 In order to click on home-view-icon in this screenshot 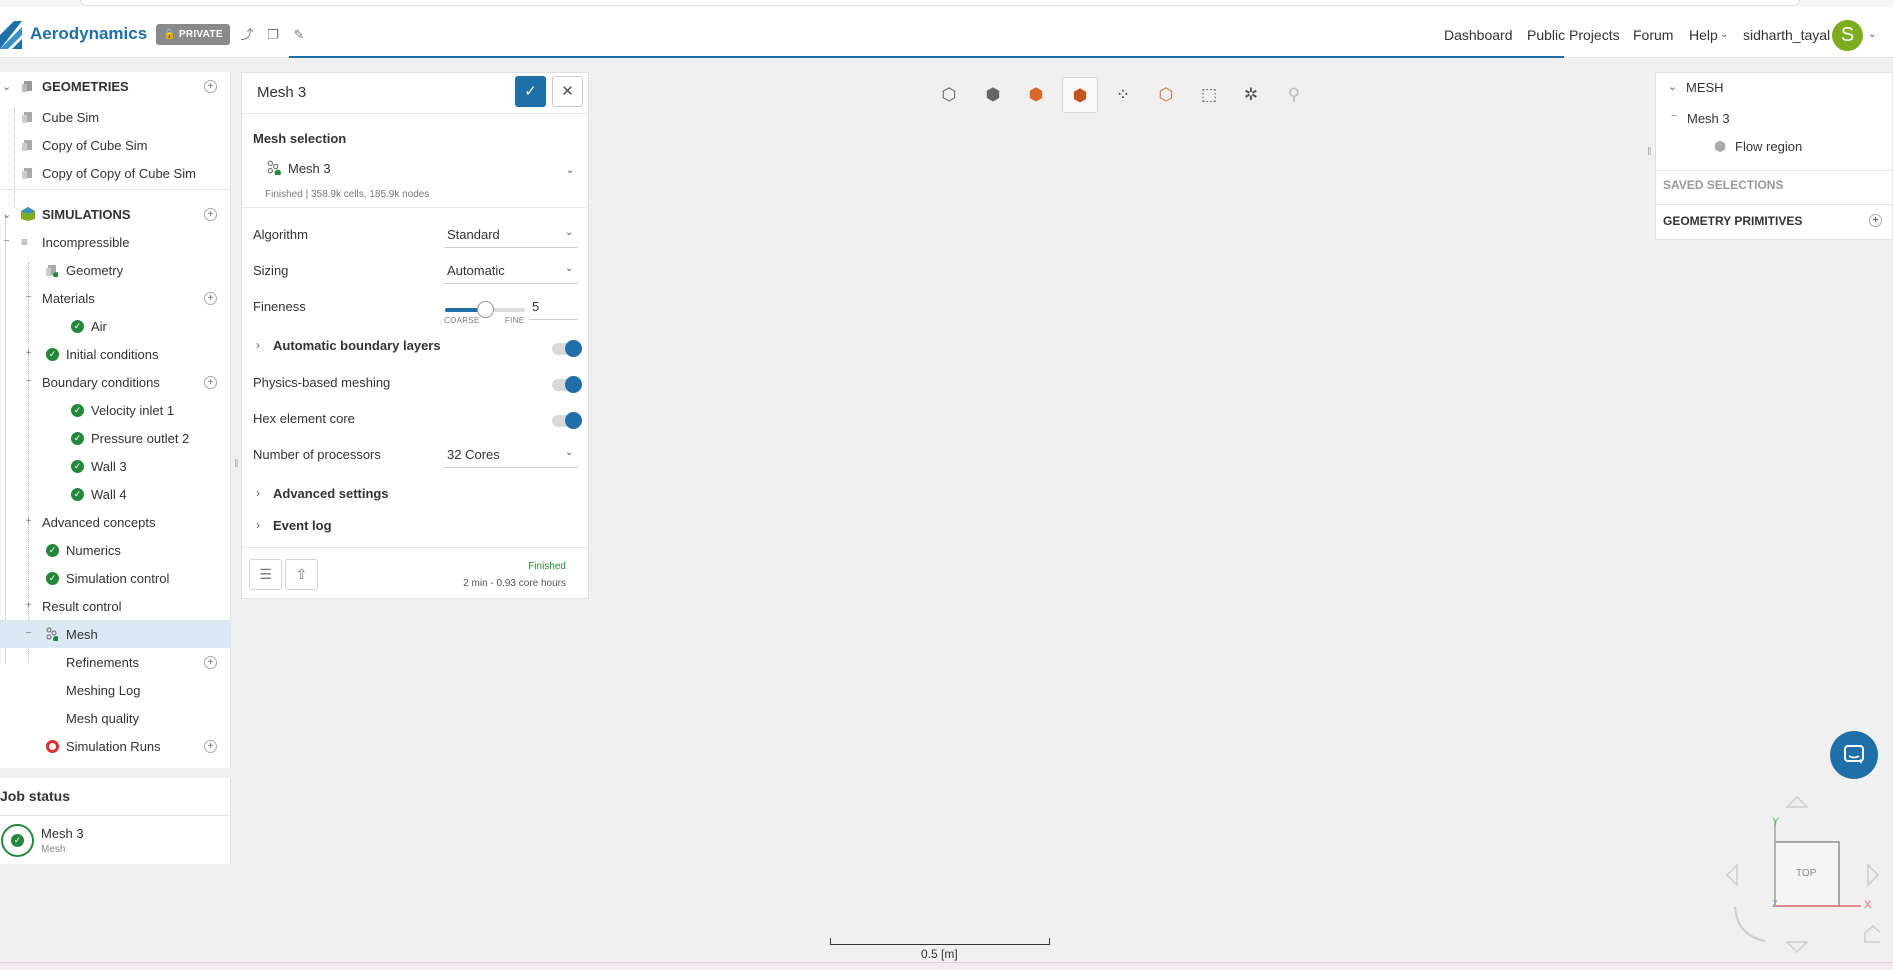, I will do `click(1872, 934)`.